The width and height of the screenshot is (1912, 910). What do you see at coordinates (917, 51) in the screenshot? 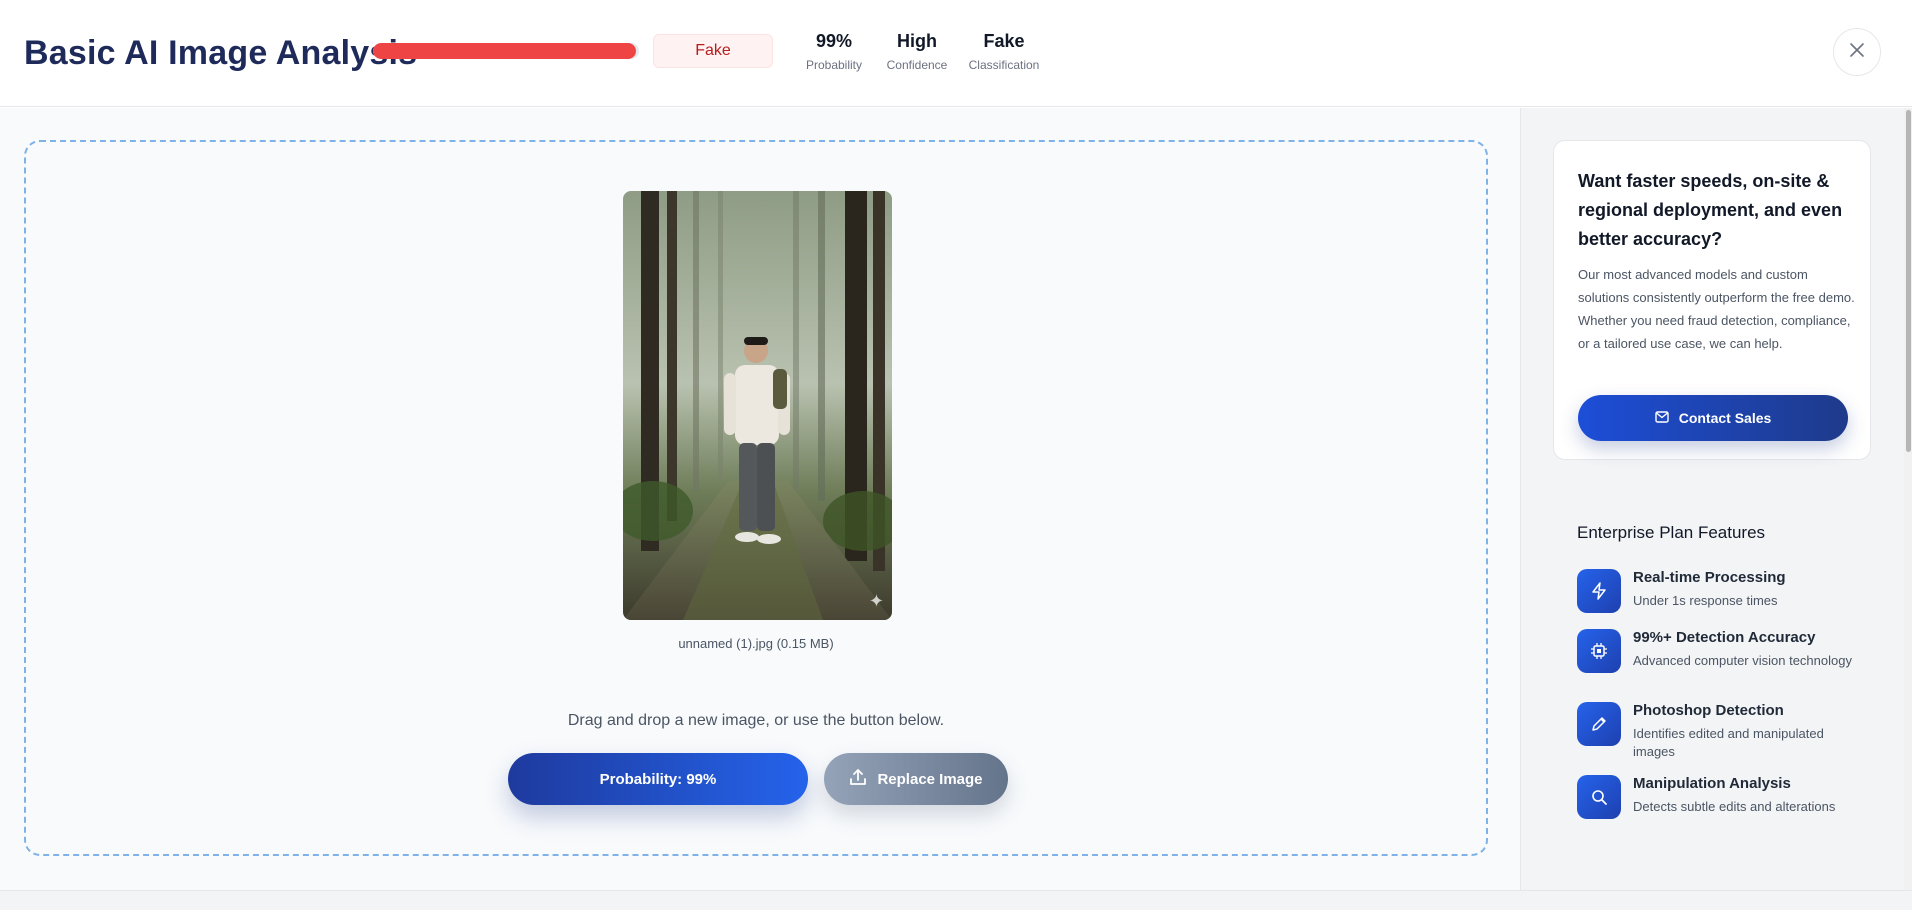
I see `stat-confidence: High Confidence` at bounding box center [917, 51].